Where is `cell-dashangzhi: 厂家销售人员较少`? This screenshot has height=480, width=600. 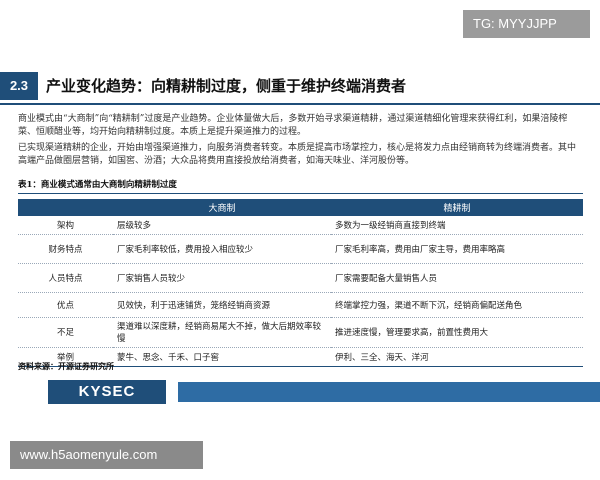
cell-dashangzhi: 厂家销售人员较少 is located at coordinates (222, 278).